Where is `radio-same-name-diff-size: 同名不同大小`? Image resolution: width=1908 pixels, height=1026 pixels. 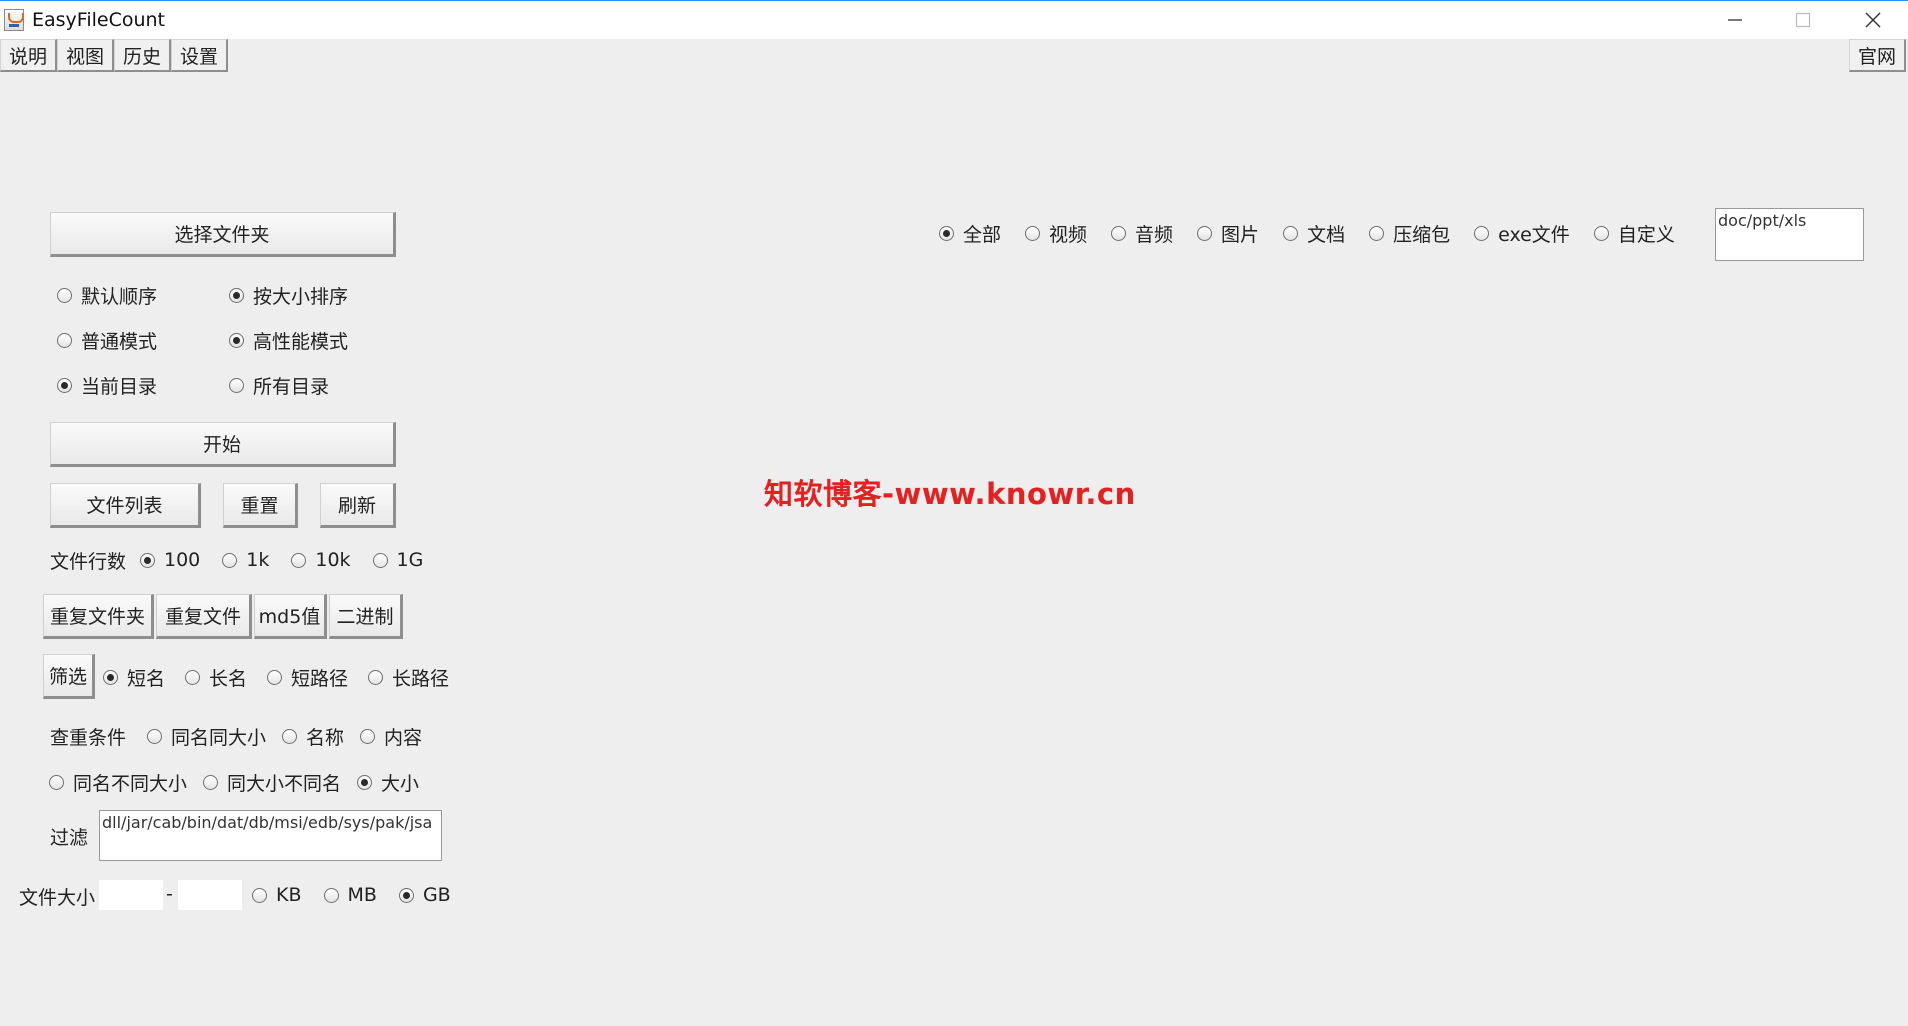 radio-same-name-diff-size: 同名不同大小 is located at coordinates (118, 782).